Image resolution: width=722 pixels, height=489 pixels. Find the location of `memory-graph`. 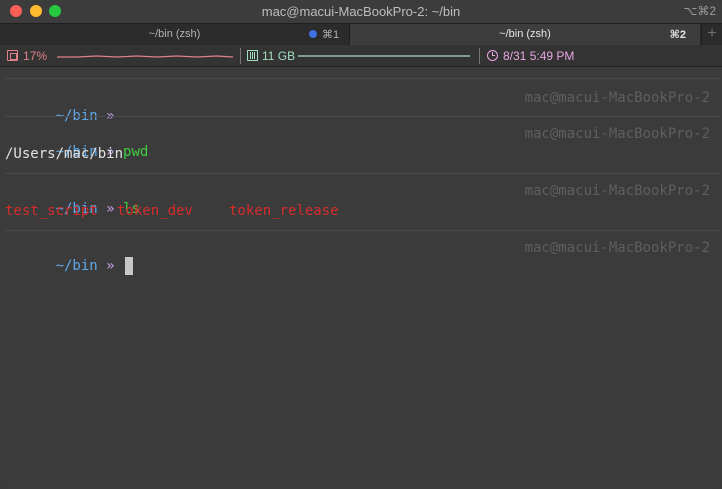

memory-graph is located at coordinates (384, 56).